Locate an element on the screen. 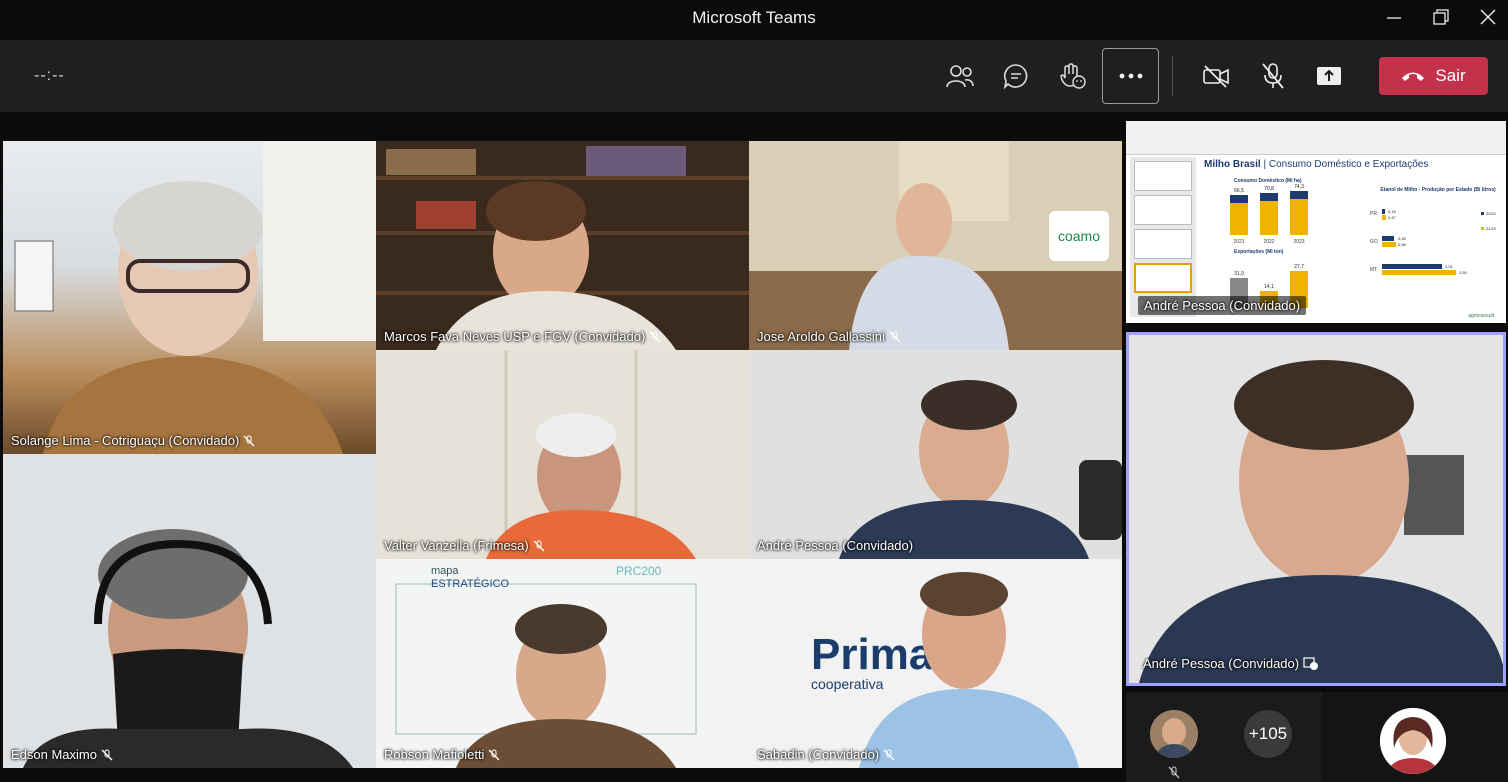 This screenshot has height=782, width=1508. reactions-button is located at coordinates (1072, 76).